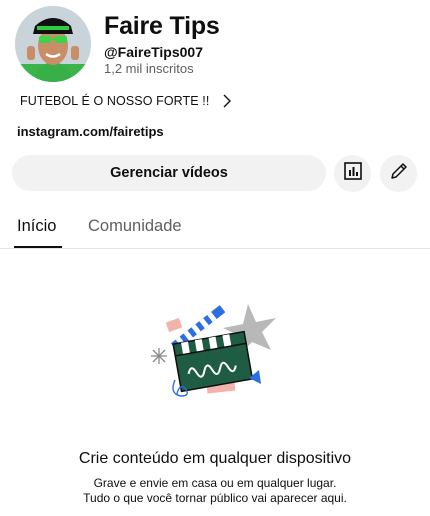  What do you see at coordinates (115, 101) in the screenshot?
I see `channel-description: FUTEBOL É O NOSSO FORTE !!` at bounding box center [115, 101].